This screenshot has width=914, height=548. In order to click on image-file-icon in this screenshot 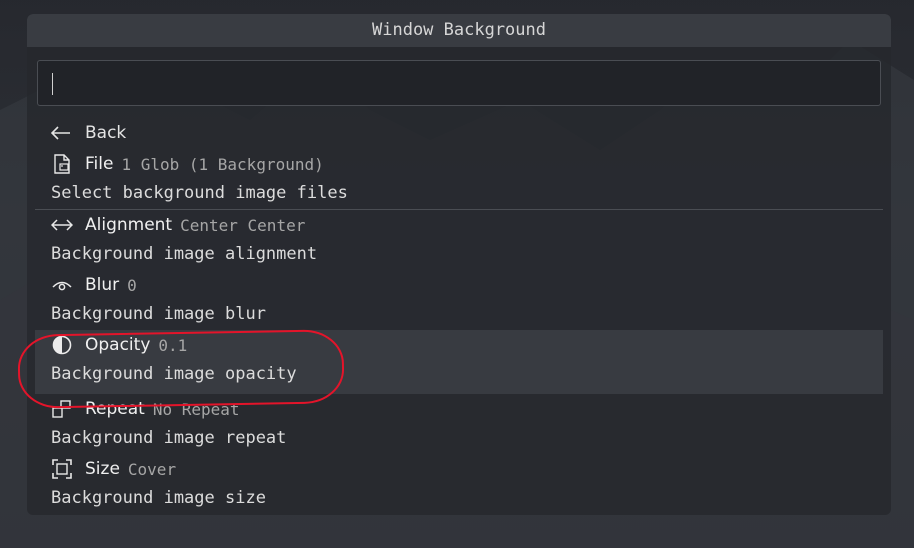, I will do `click(62, 164)`.